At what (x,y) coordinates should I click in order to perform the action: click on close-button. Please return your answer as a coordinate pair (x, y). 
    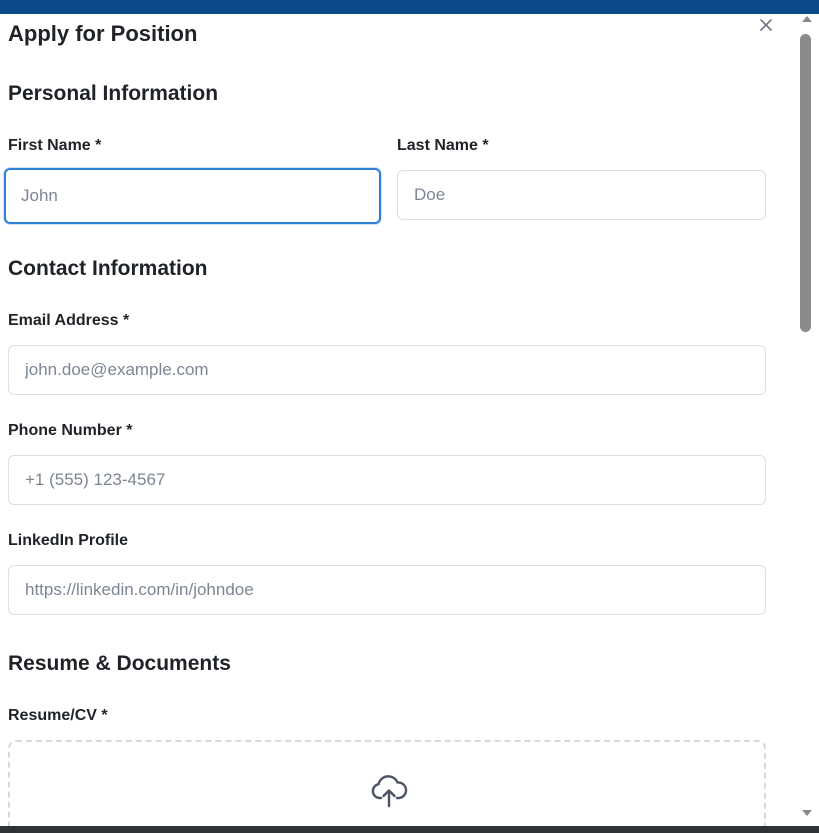
    Looking at the image, I should click on (766, 25).